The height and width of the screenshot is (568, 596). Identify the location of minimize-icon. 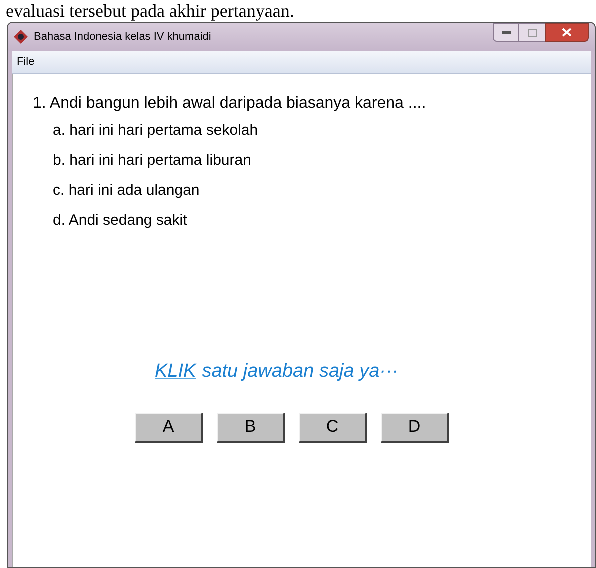
(506, 32).